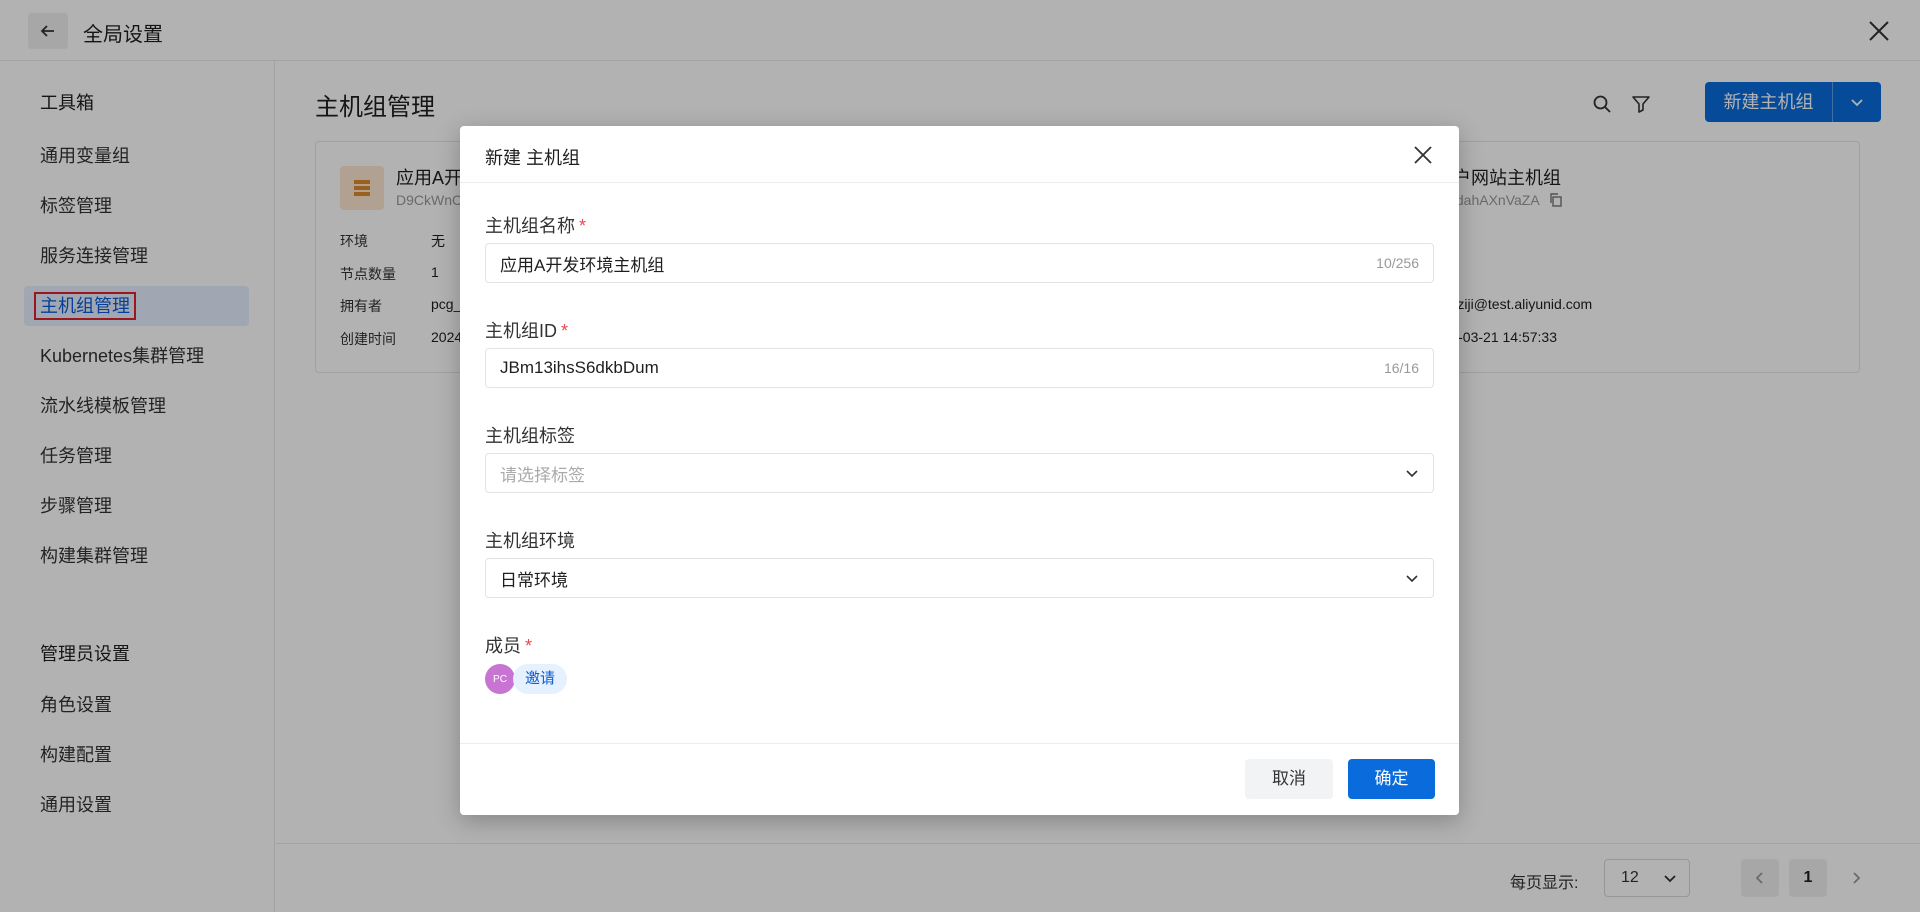  Describe the element at coordinates (530, 436) in the screenshot. I see `tag-label: 主机组标签` at that location.